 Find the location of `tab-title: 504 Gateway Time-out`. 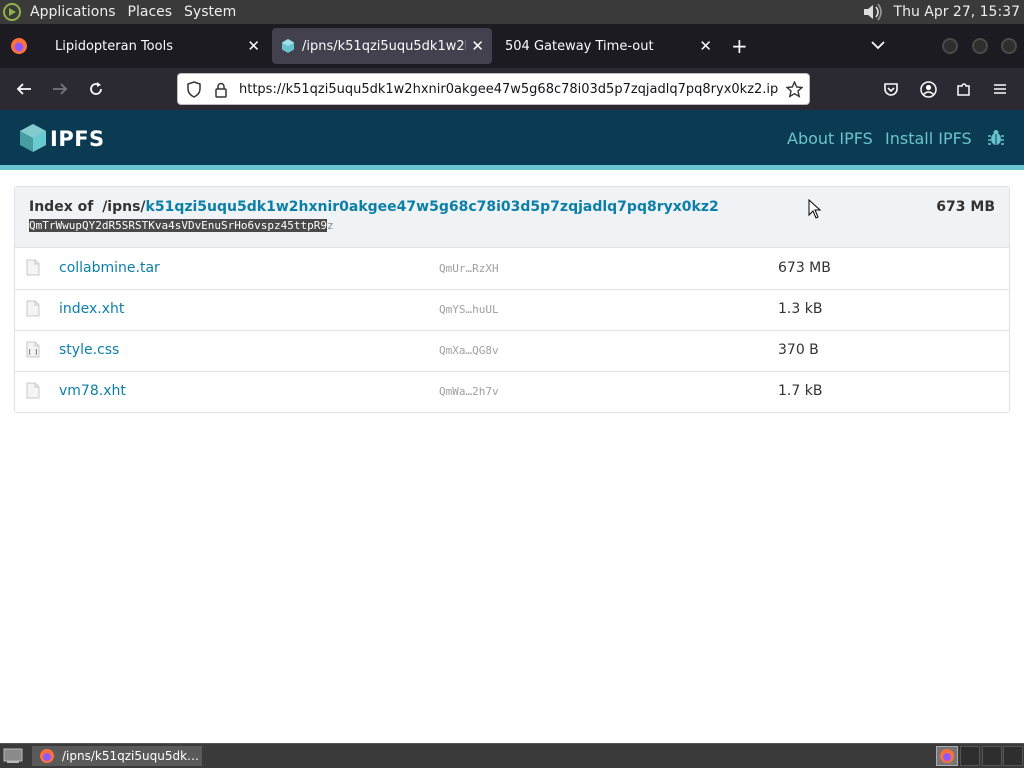

tab-title: 504 Gateway Time-out is located at coordinates (579, 46).